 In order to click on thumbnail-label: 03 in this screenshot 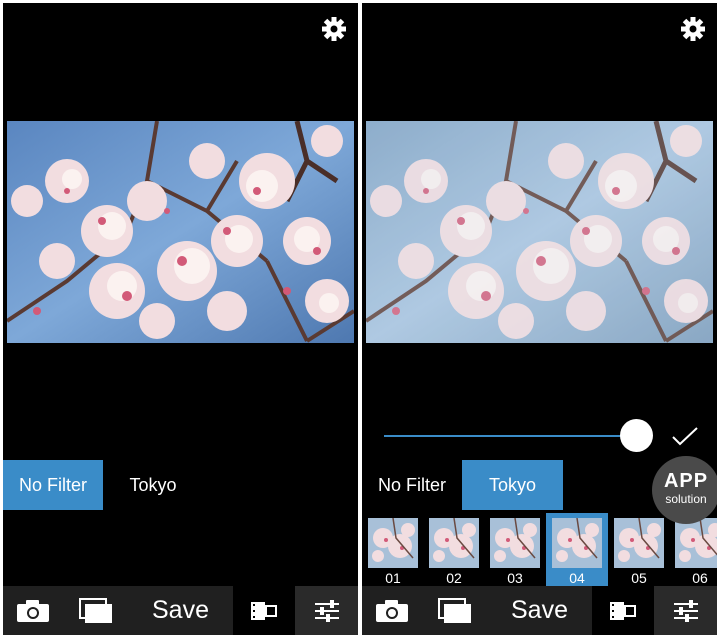, I will do `click(515, 578)`.